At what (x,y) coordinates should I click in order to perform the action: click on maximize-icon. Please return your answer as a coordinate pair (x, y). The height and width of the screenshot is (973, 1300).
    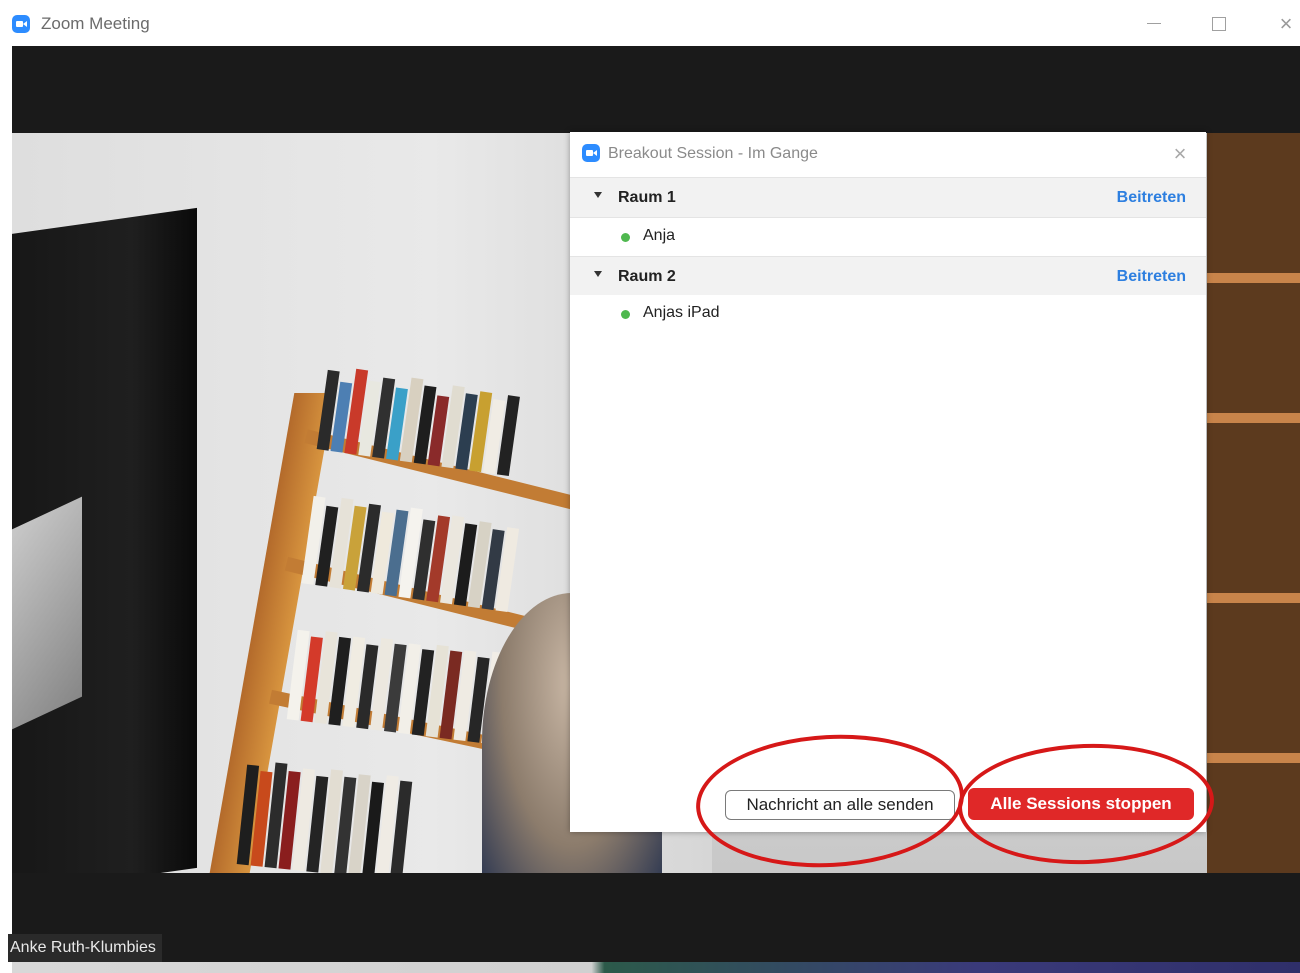
    Looking at the image, I should click on (1219, 23).